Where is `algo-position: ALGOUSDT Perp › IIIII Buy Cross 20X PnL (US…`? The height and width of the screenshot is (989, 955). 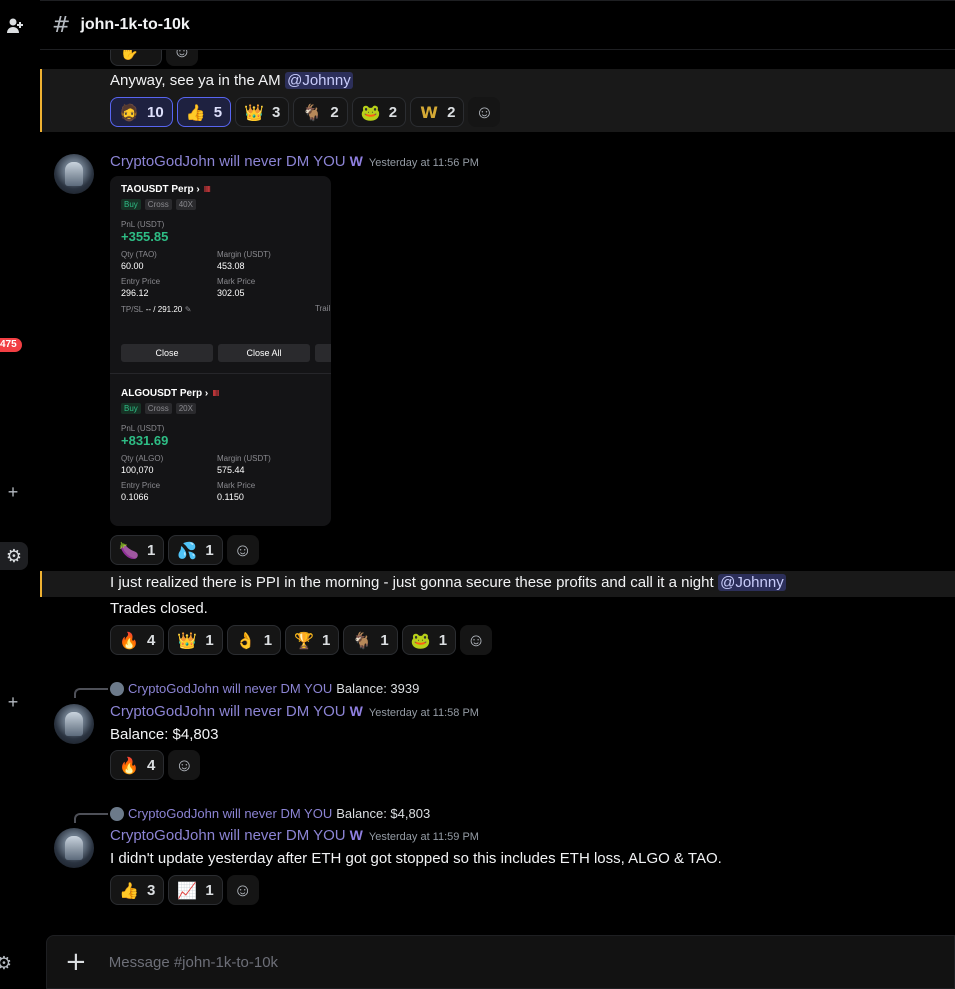 algo-position: ALGOUSDT Perp › IIIII Buy Cross 20X PnL (US… is located at coordinates (226, 445).